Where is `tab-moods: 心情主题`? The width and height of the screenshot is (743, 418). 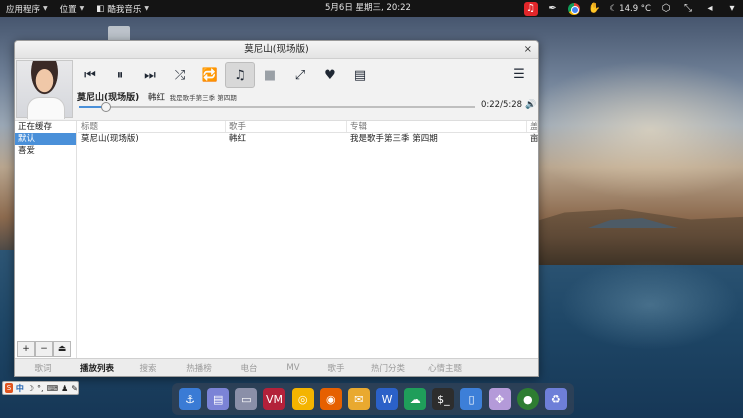 tab-moods: 心情主题 is located at coordinates (445, 368).